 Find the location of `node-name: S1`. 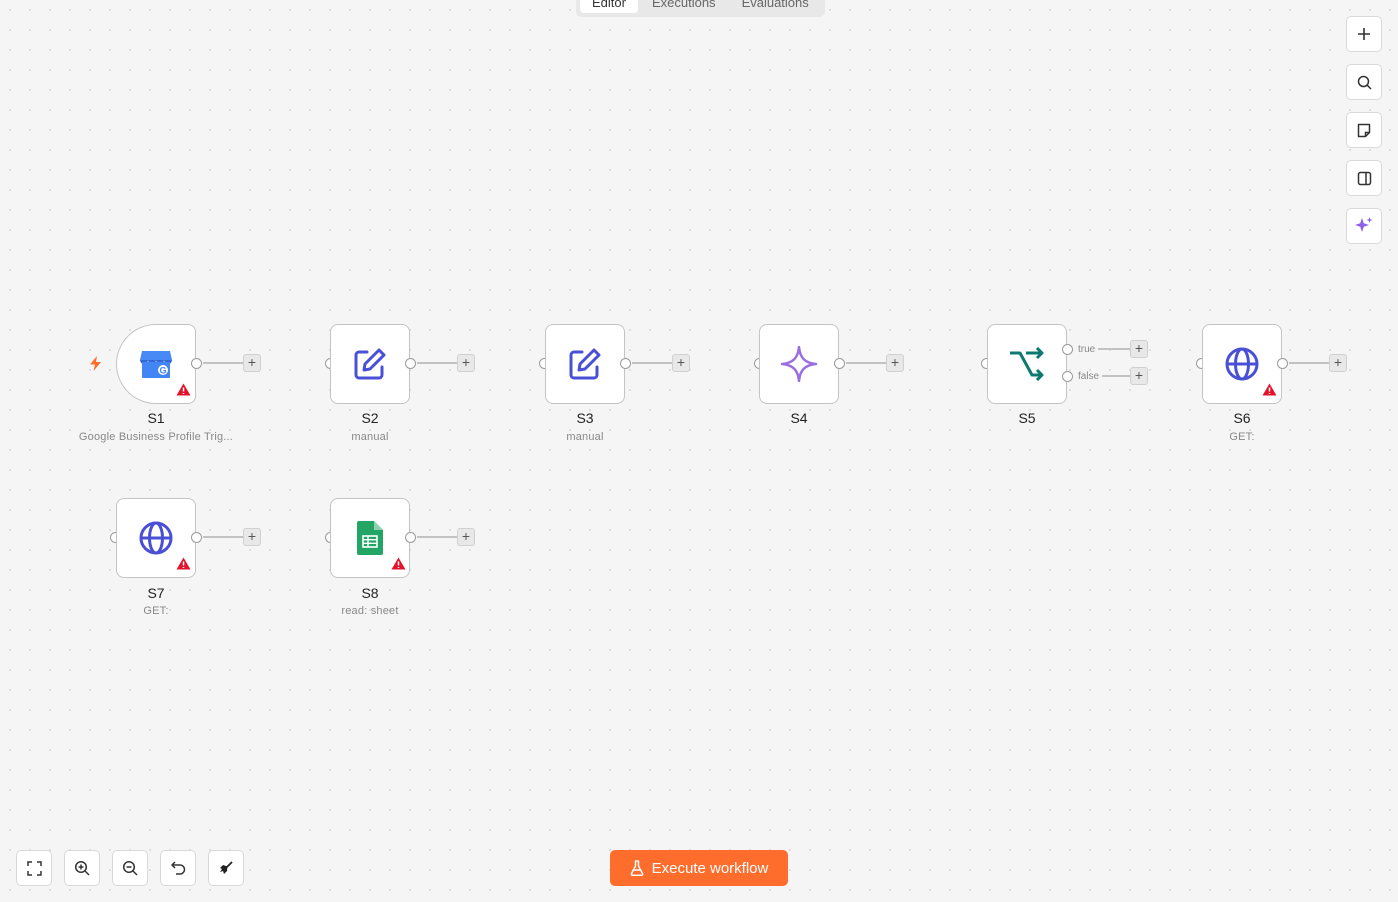

node-name: S1 is located at coordinates (156, 418).